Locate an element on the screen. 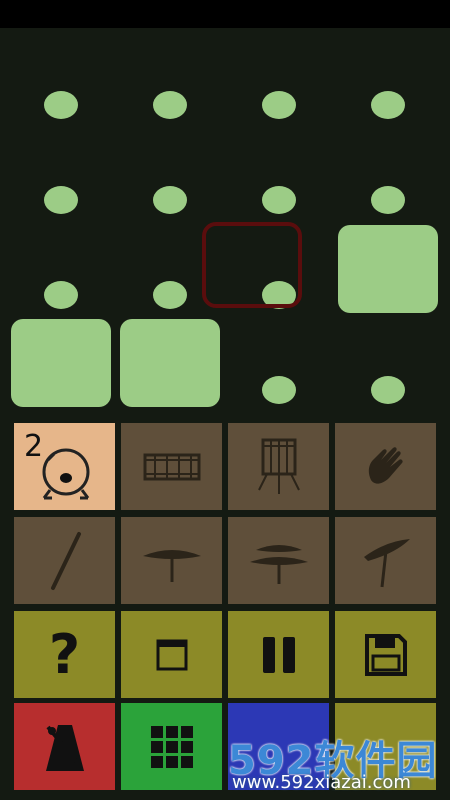 The width and height of the screenshot is (450, 800). kick-count-label: 2 is located at coordinates (34, 446).